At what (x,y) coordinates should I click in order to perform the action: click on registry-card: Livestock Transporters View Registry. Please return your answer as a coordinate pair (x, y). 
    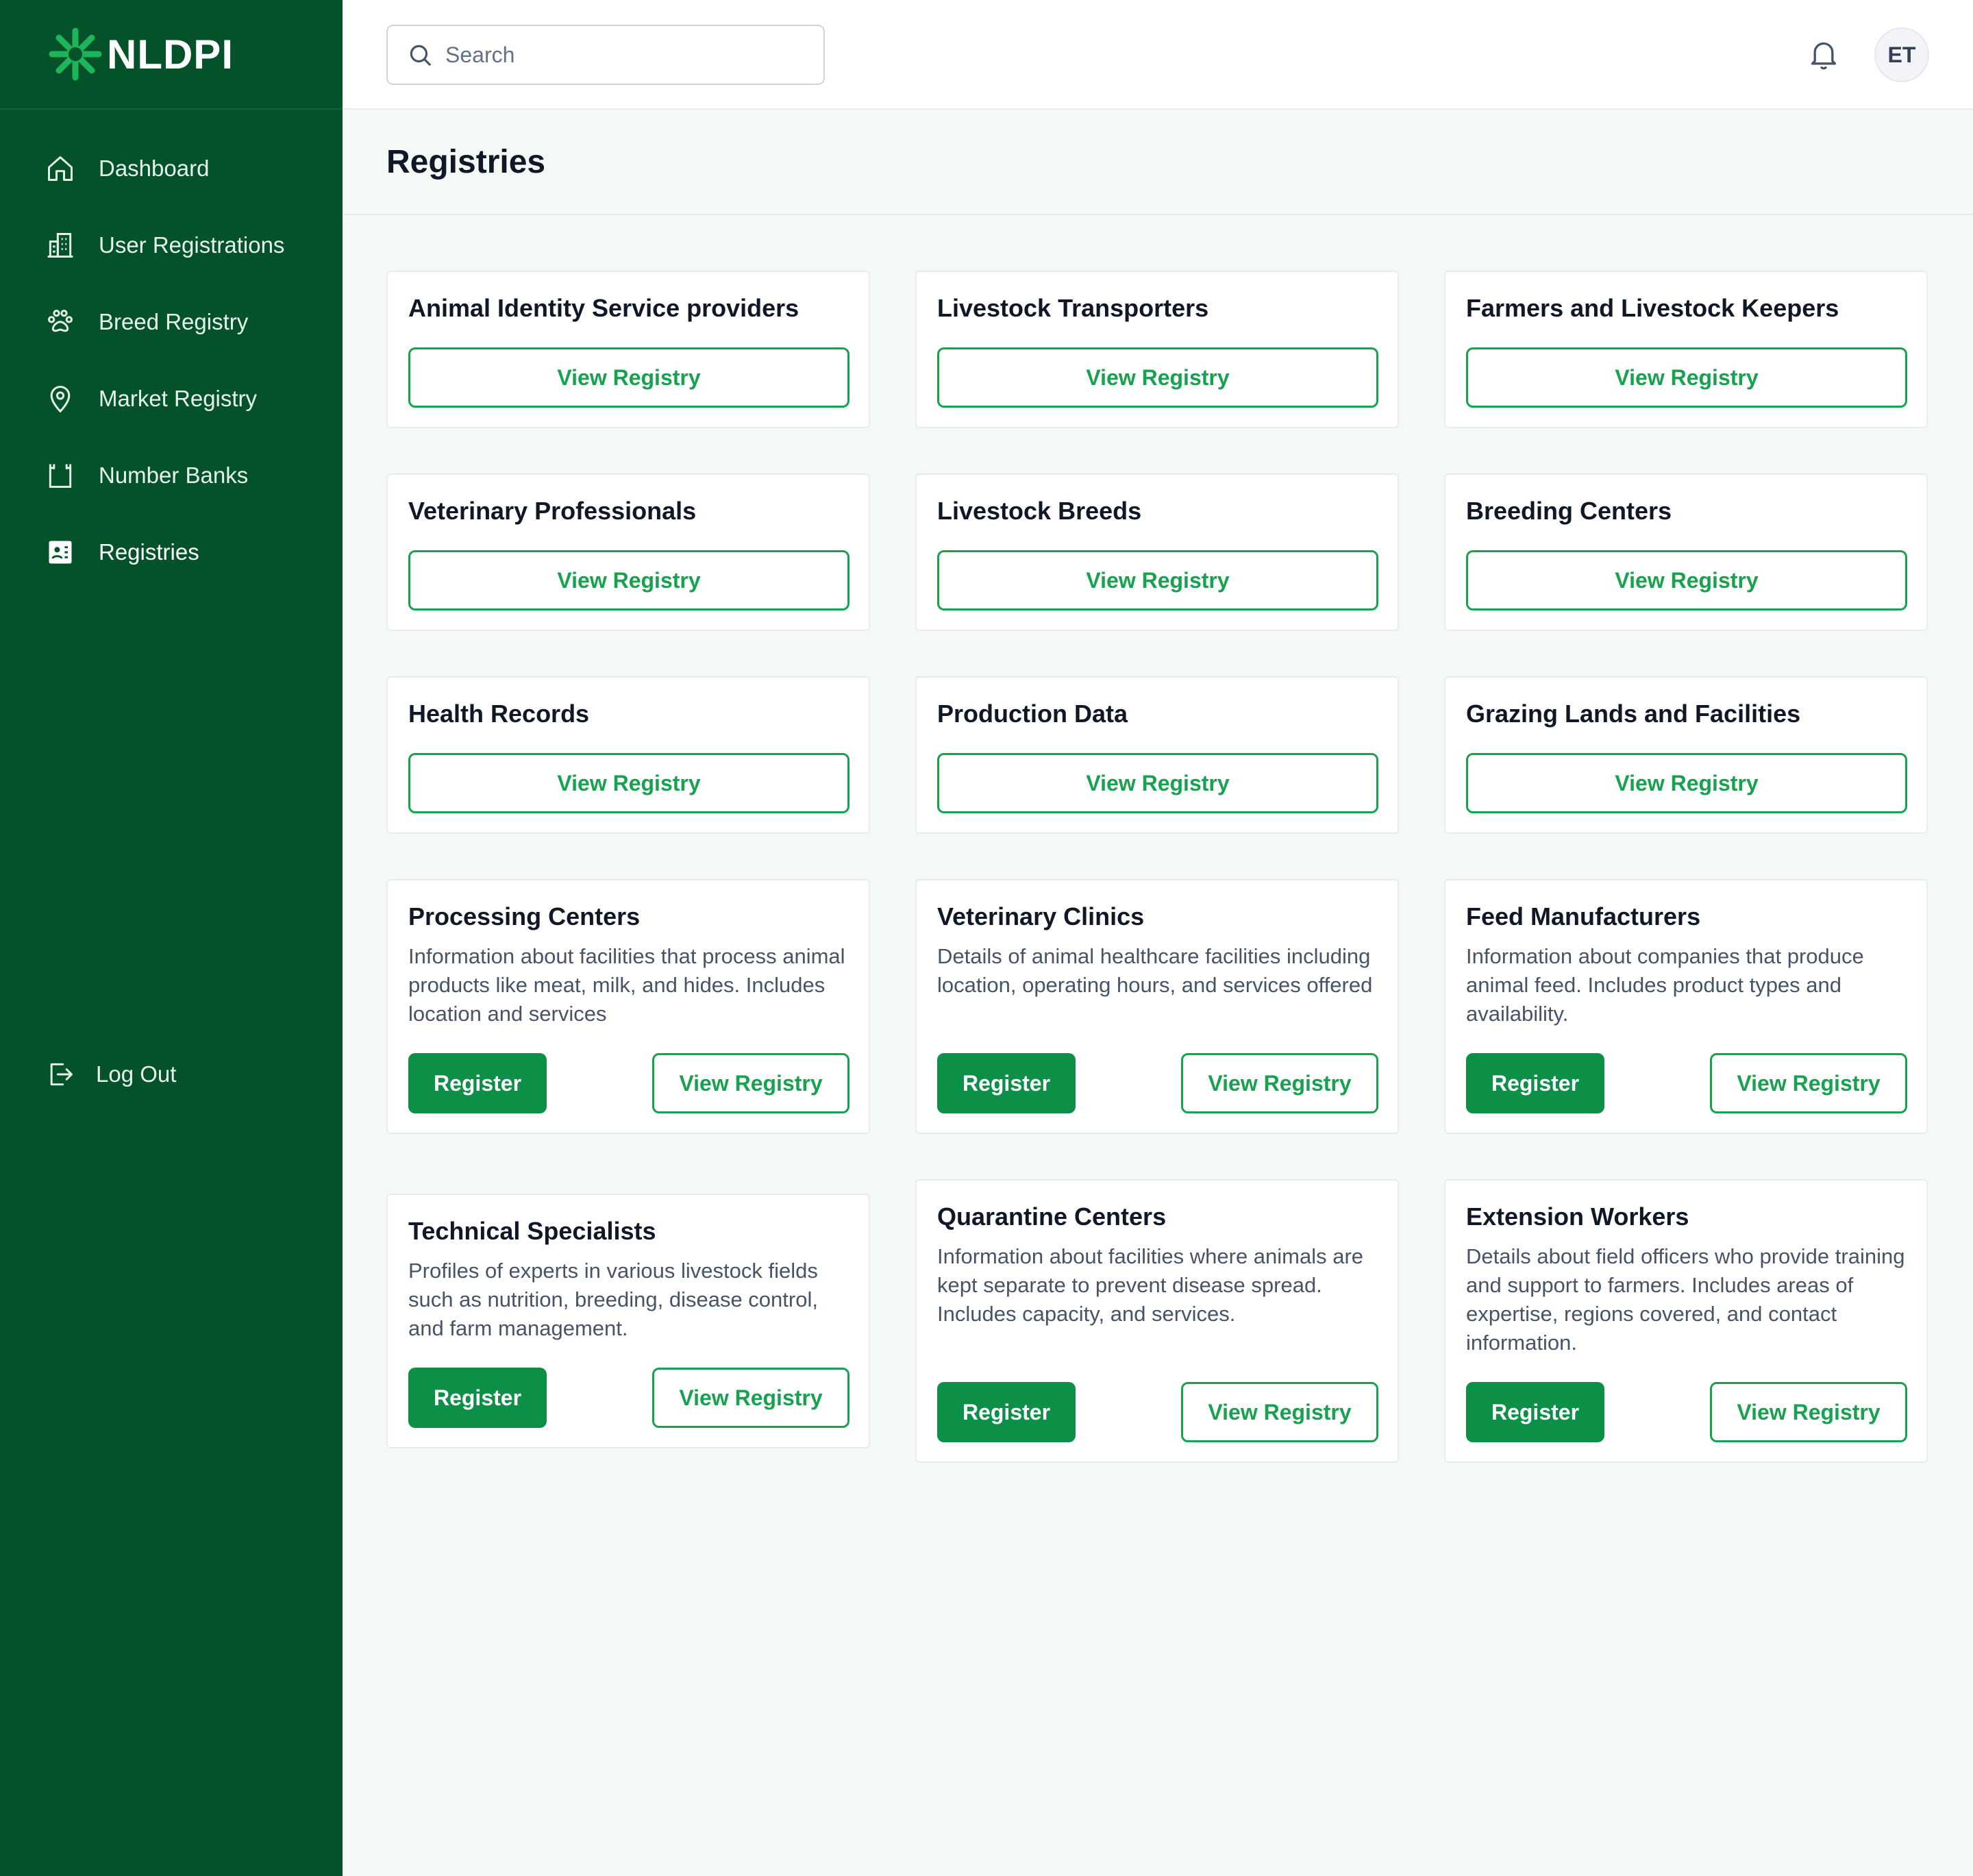
    Looking at the image, I should click on (1157, 349).